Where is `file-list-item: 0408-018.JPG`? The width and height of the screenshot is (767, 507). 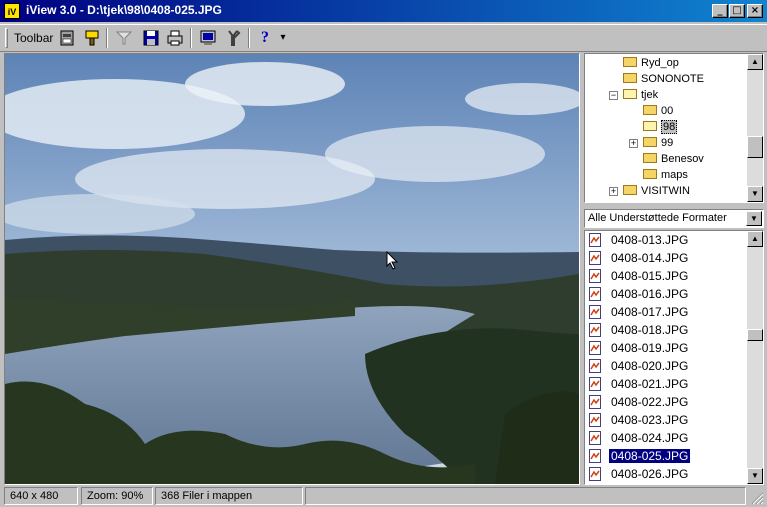
file-list-item: 0408-018.JPG is located at coordinates (639, 330).